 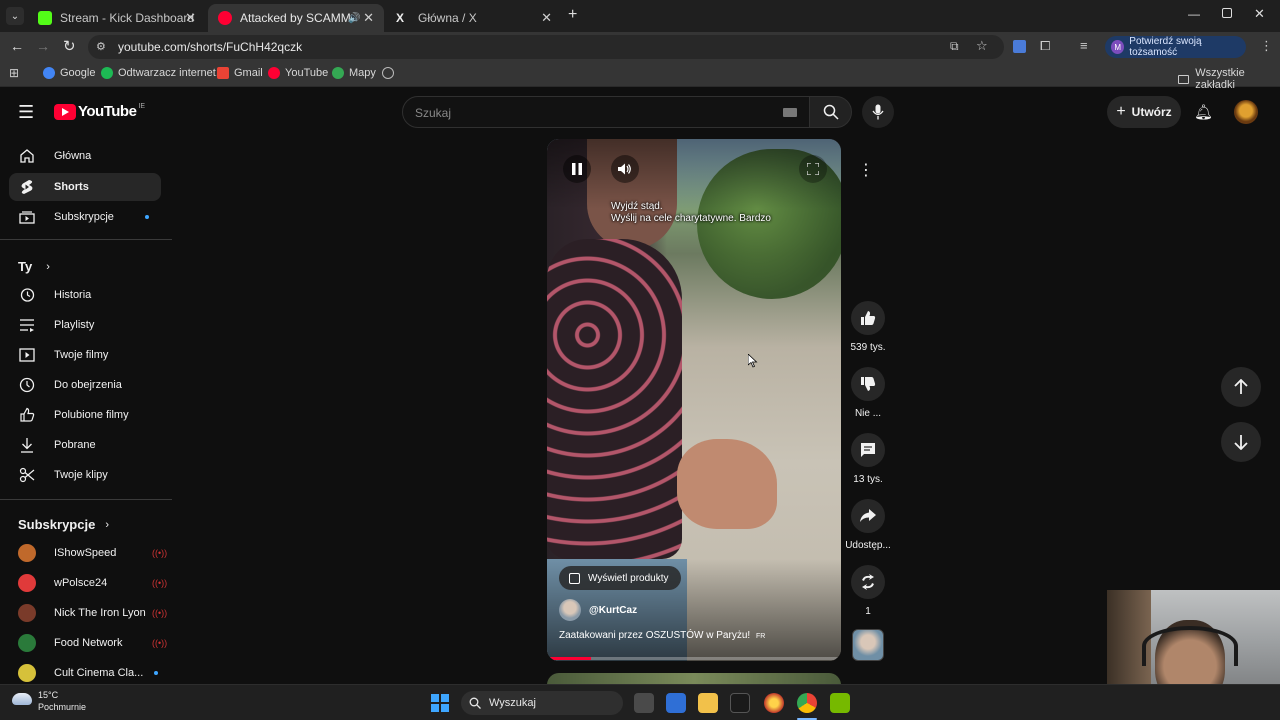 What do you see at coordinates (774, 703) in the screenshot?
I see `app-icon` at bounding box center [774, 703].